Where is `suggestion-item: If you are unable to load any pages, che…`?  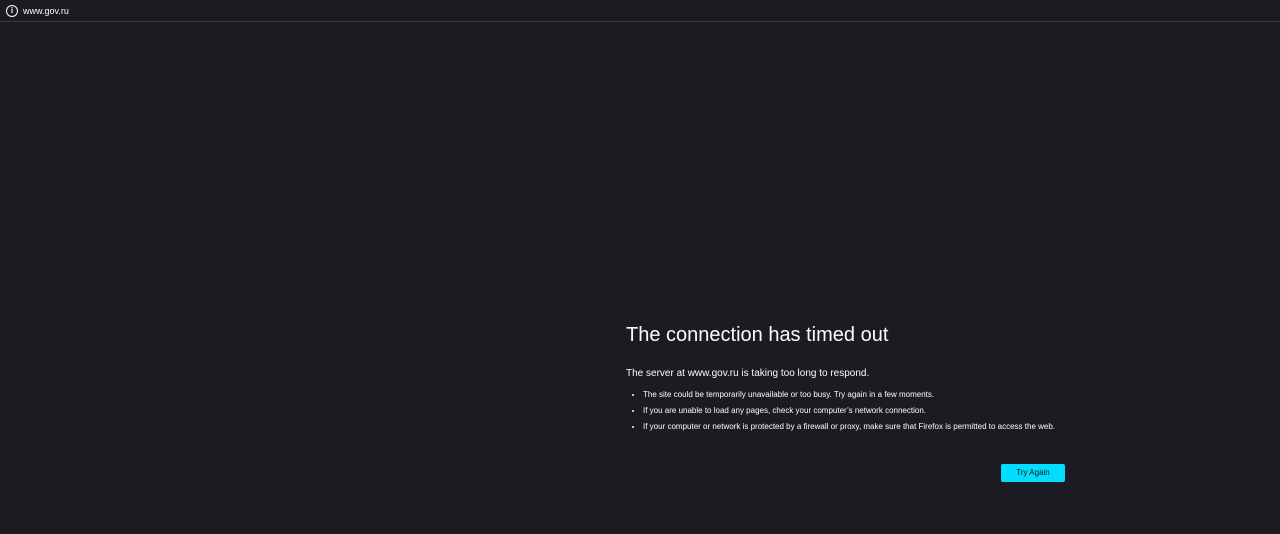
suggestion-item: If you are unable to load any pages, che… is located at coordinates (855, 410).